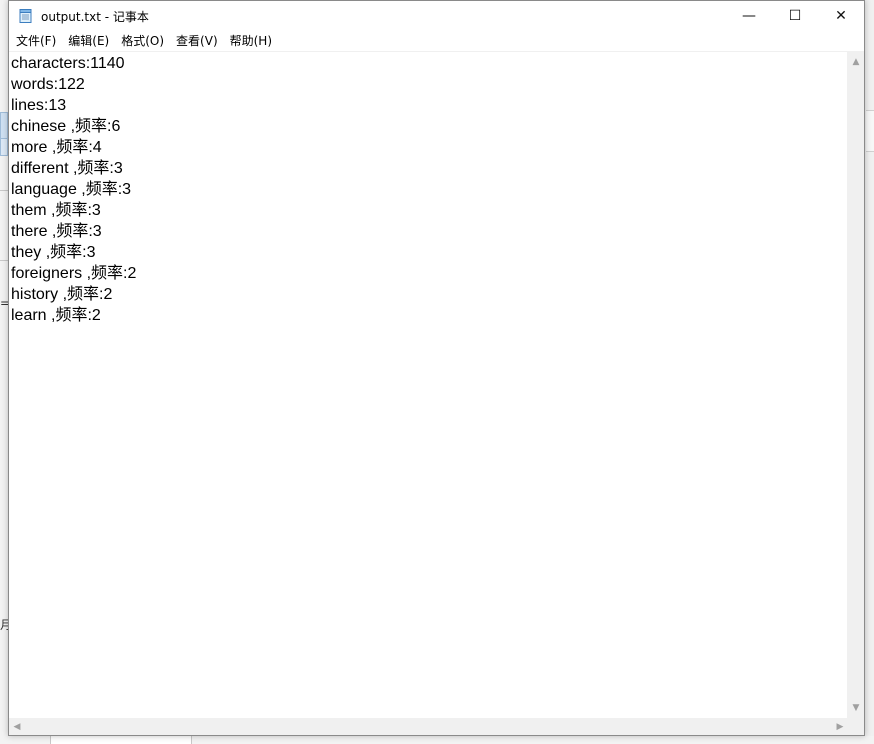 The image size is (874, 744). What do you see at coordinates (48, 84) in the screenshot?
I see `text-line: words:122` at bounding box center [48, 84].